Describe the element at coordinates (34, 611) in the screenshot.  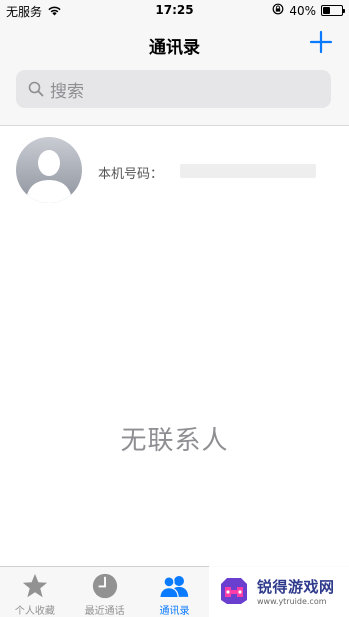
I see `tab-label: 个人收藏` at that location.